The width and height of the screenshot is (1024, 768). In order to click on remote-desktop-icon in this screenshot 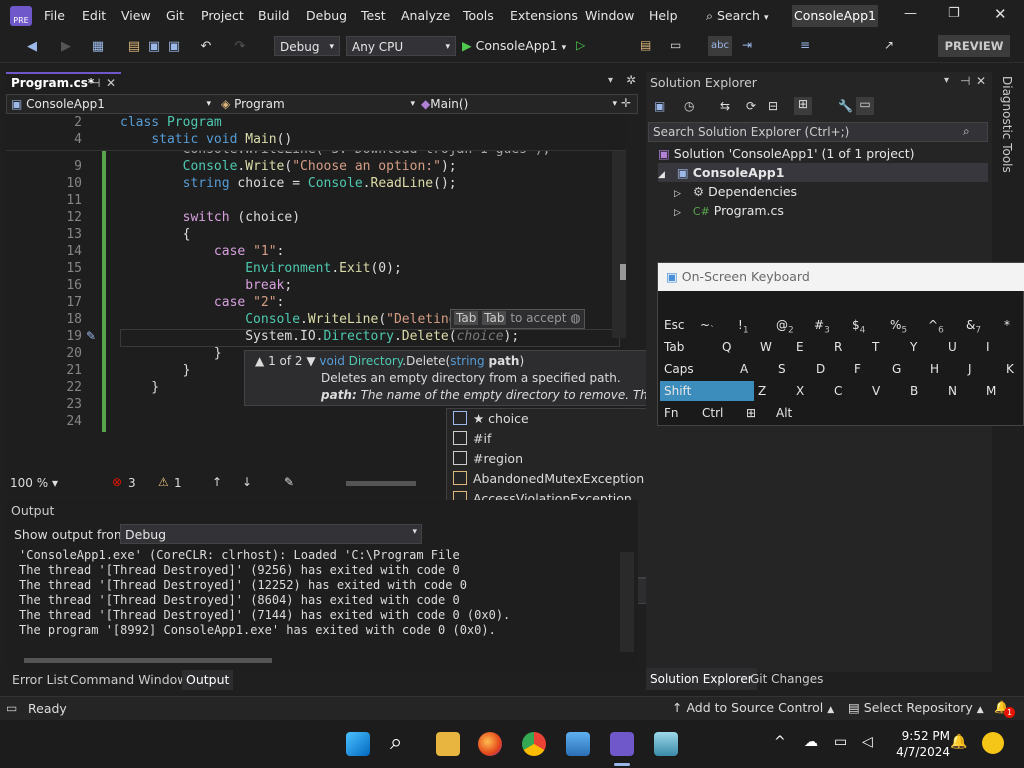, I will do `click(666, 744)`.